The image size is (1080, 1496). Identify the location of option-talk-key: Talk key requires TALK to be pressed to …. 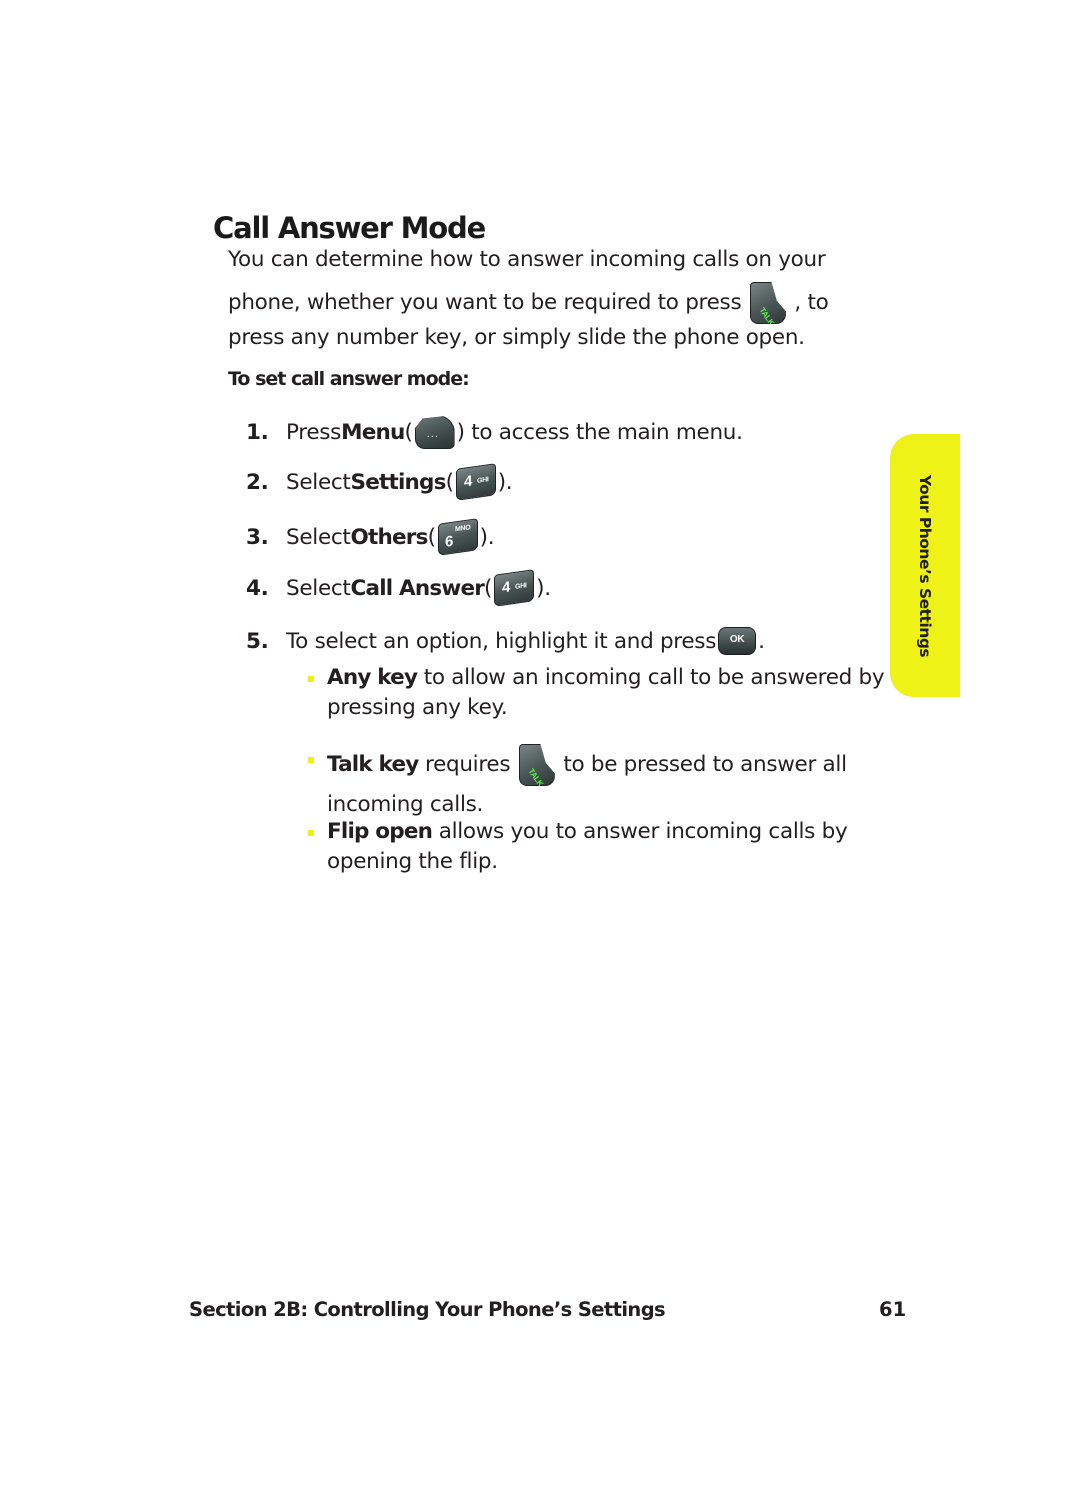
(598, 783).